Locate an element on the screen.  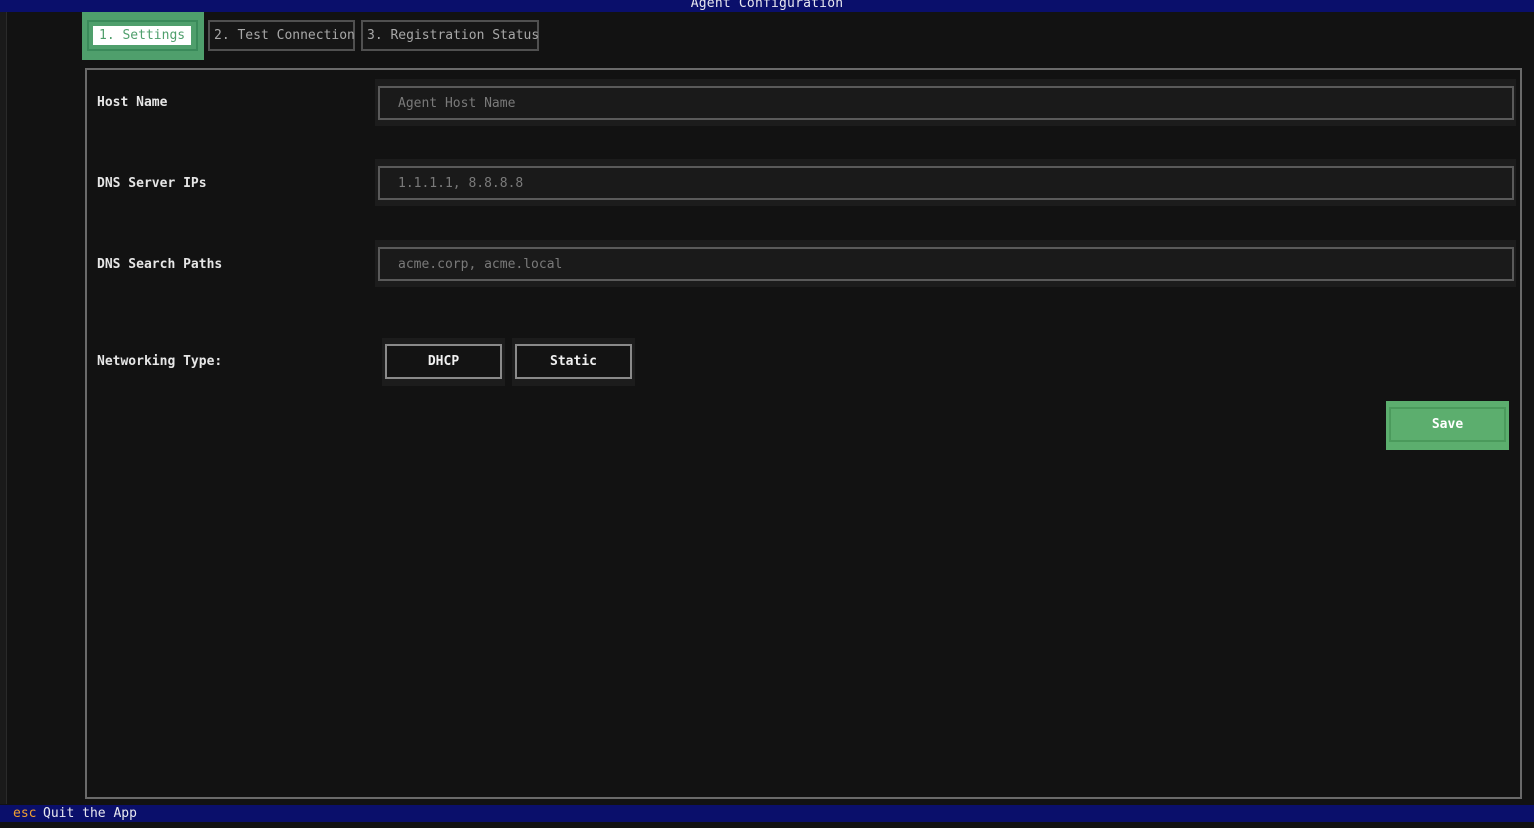
save-button-wrap: Save is located at coordinates (1447, 425).